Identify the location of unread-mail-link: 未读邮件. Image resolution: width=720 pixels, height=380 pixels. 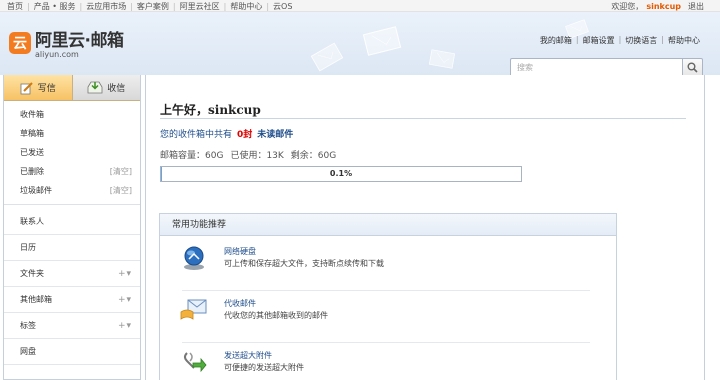
(275, 135).